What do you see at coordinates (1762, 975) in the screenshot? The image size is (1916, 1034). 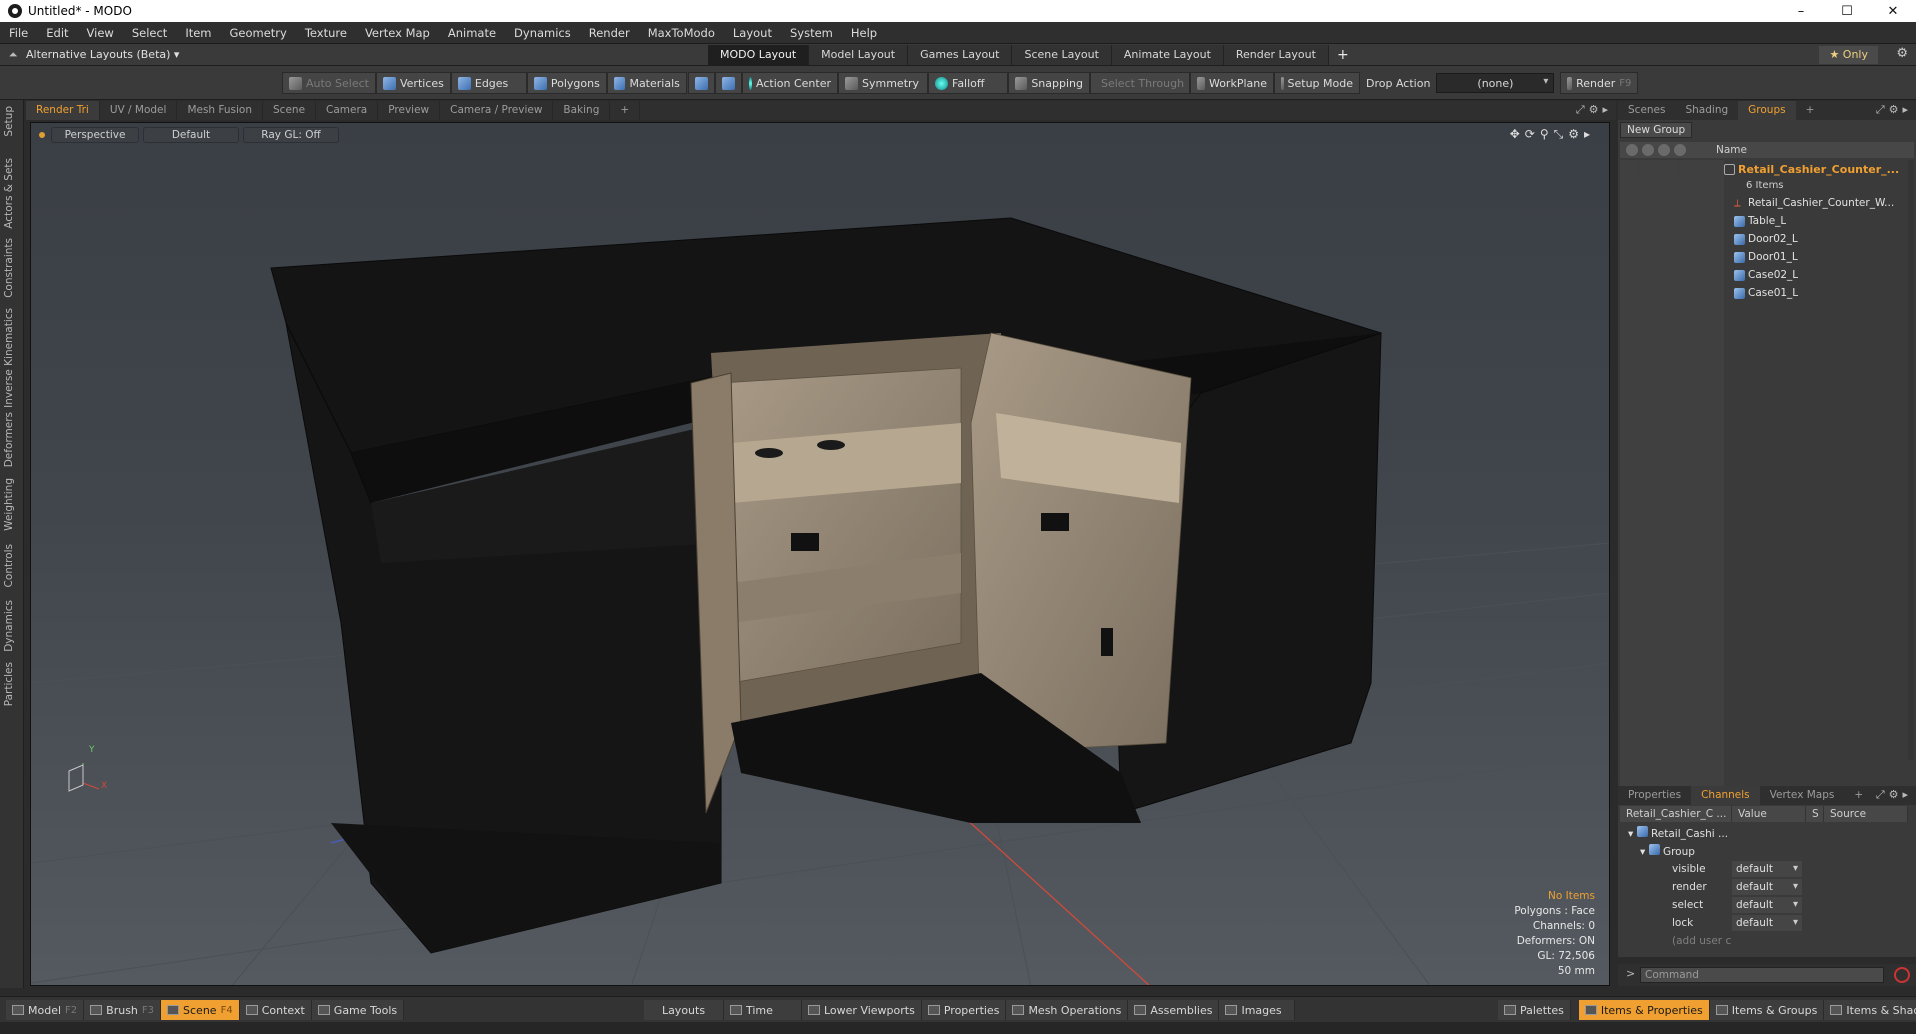 I see `command-input: Command` at bounding box center [1762, 975].